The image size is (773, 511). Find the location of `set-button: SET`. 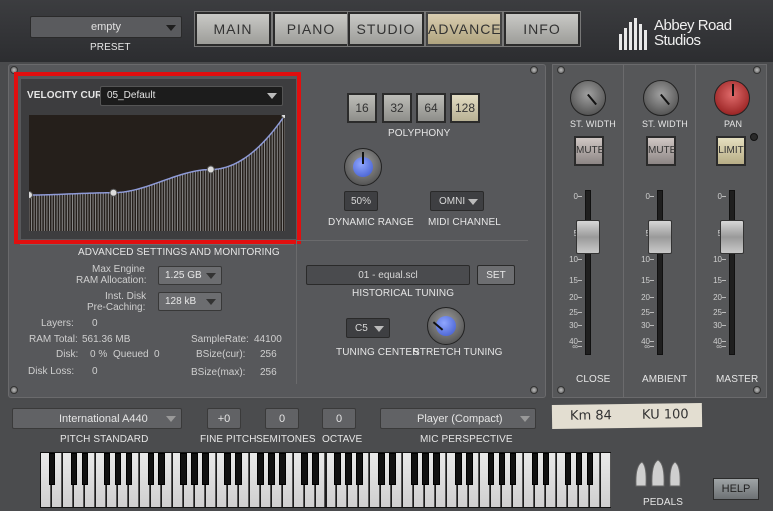

set-button: SET is located at coordinates (496, 275).